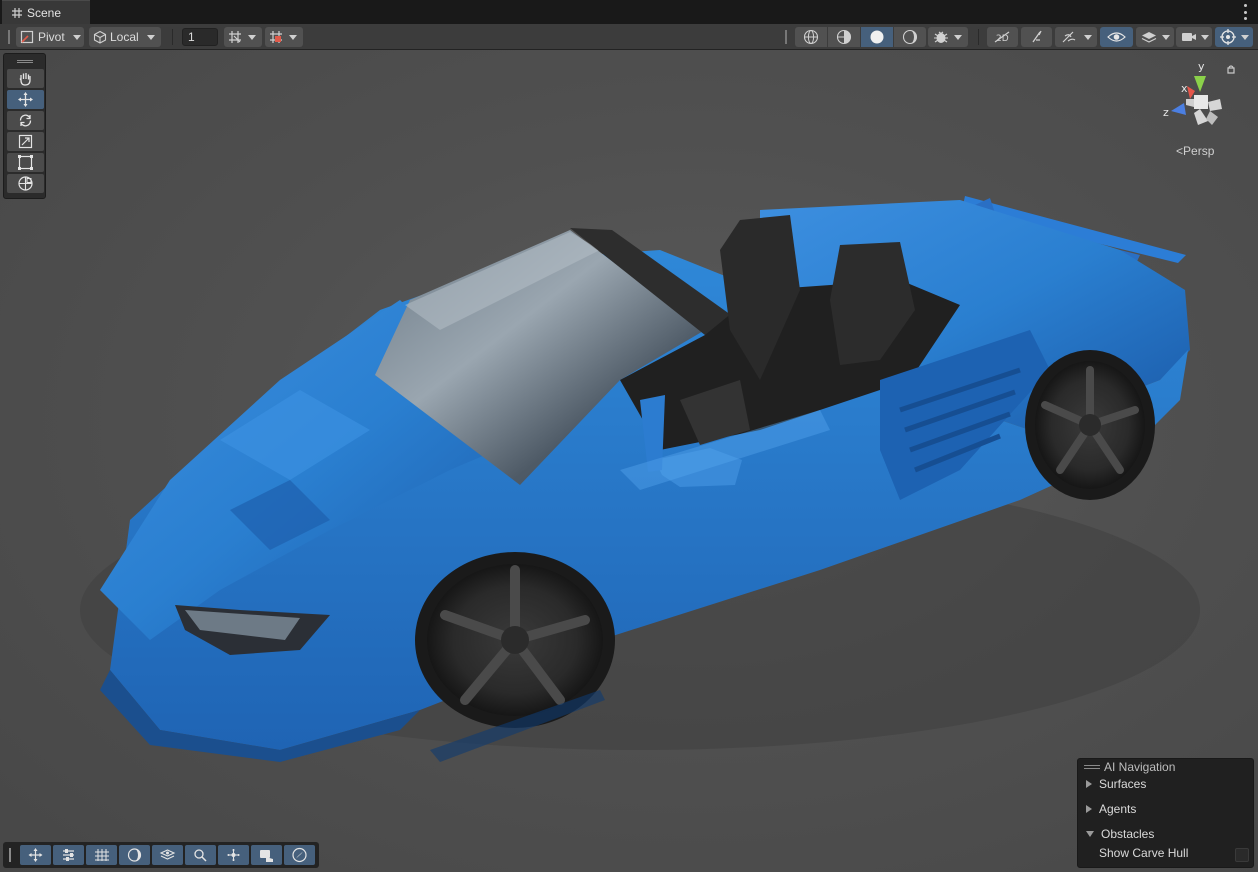 This screenshot has width=1258, height=872. I want to click on search-icon, so click(200, 855).